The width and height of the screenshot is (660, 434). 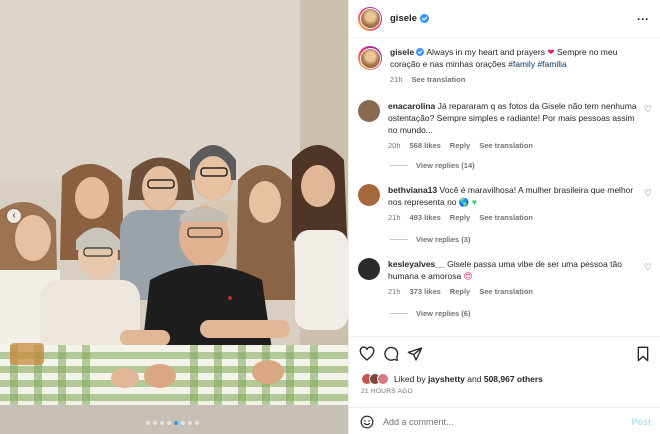 What do you see at coordinates (425, 292) in the screenshot?
I see `comment-likes: 373 likes` at bounding box center [425, 292].